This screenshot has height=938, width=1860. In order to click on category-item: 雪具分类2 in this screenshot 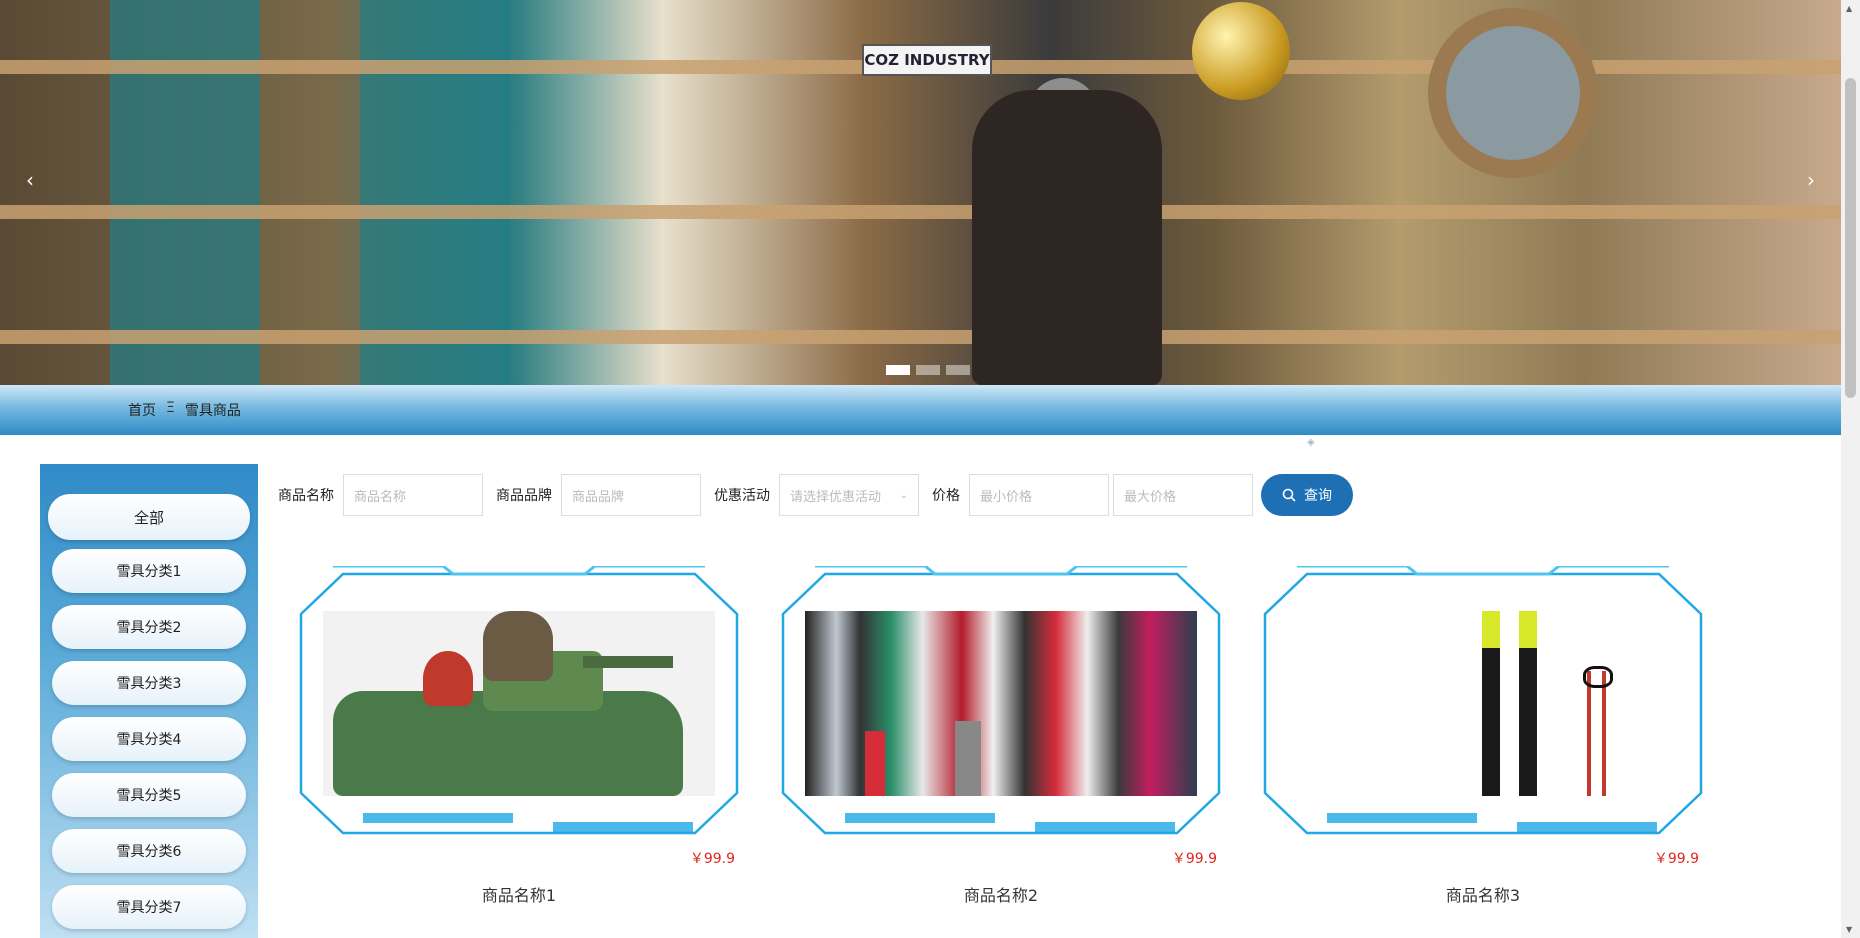, I will do `click(149, 627)`.